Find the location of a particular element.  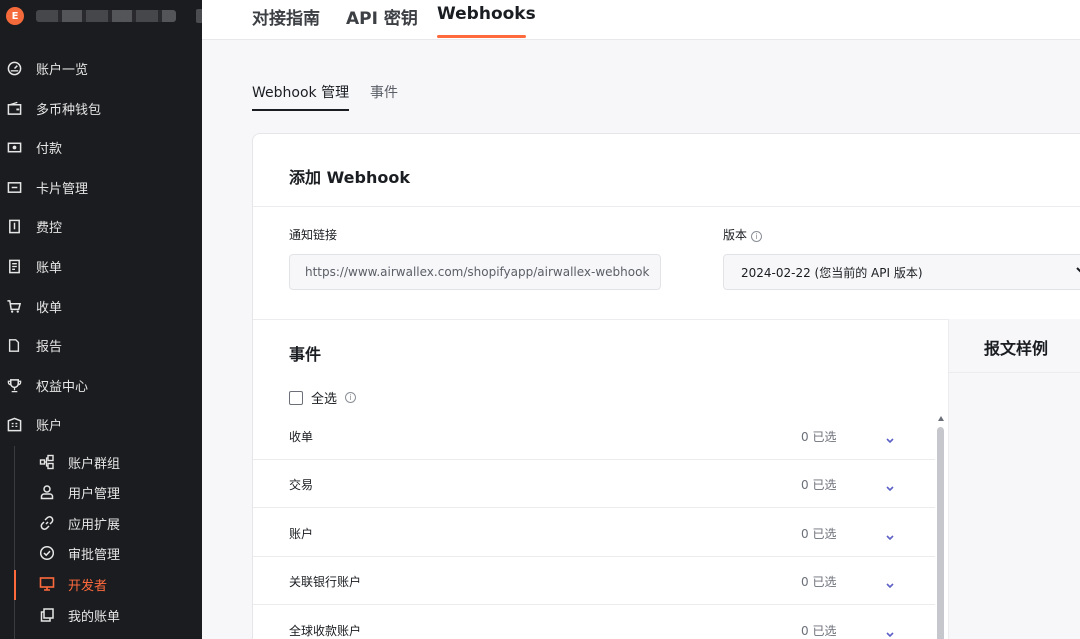

sidebar-subitem-label: 审批管理 is located at coordinates (94, 555).